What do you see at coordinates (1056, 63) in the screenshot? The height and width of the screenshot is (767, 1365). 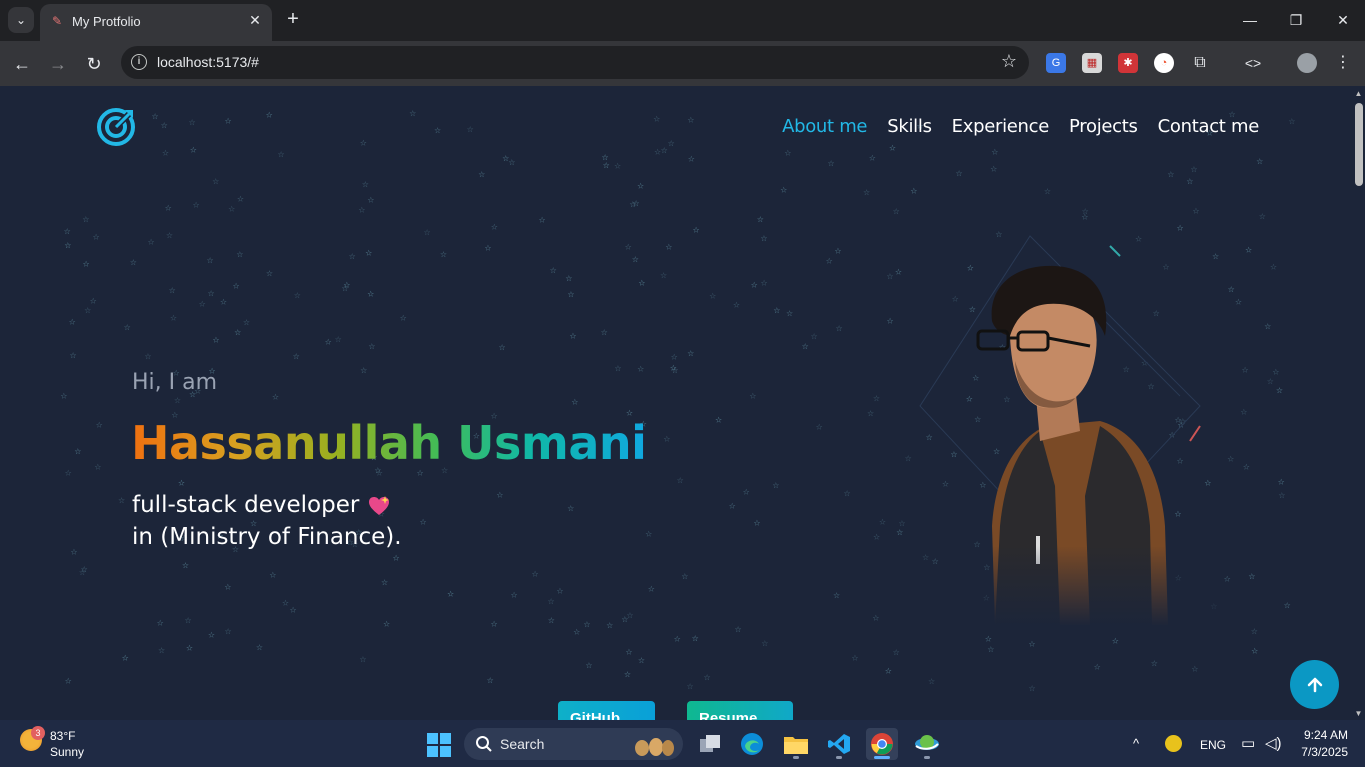 I see `extension-icon: G` at bounding box center [1056, 63].